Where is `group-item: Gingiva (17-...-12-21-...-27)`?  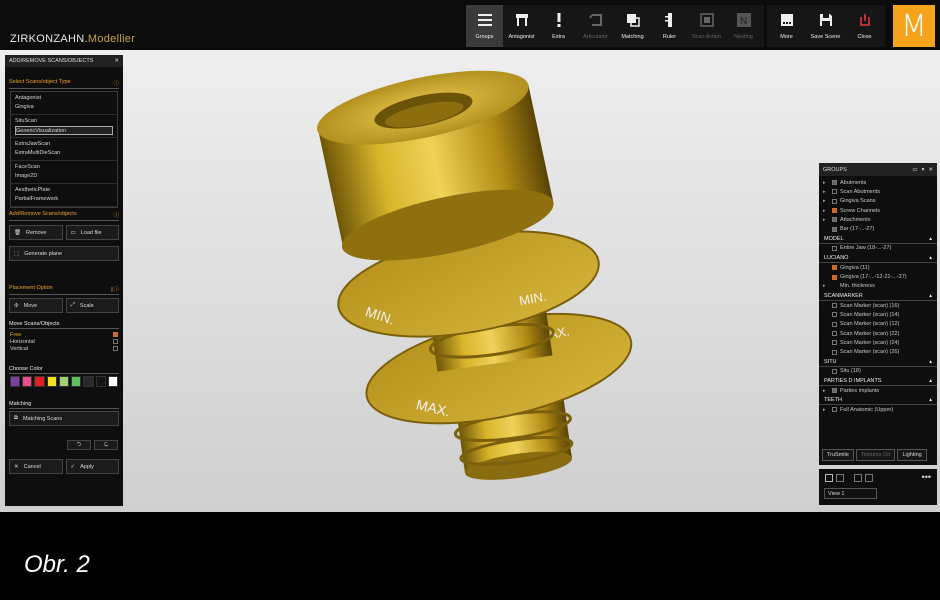
group-item: Gingiva (17-...-12-21-...-27) is located at coordinates (878, 276).